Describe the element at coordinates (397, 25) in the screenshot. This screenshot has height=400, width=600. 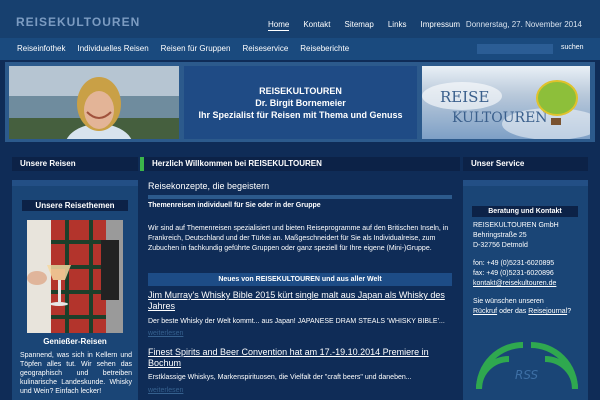
I see `topnav-links: Links` at that location.